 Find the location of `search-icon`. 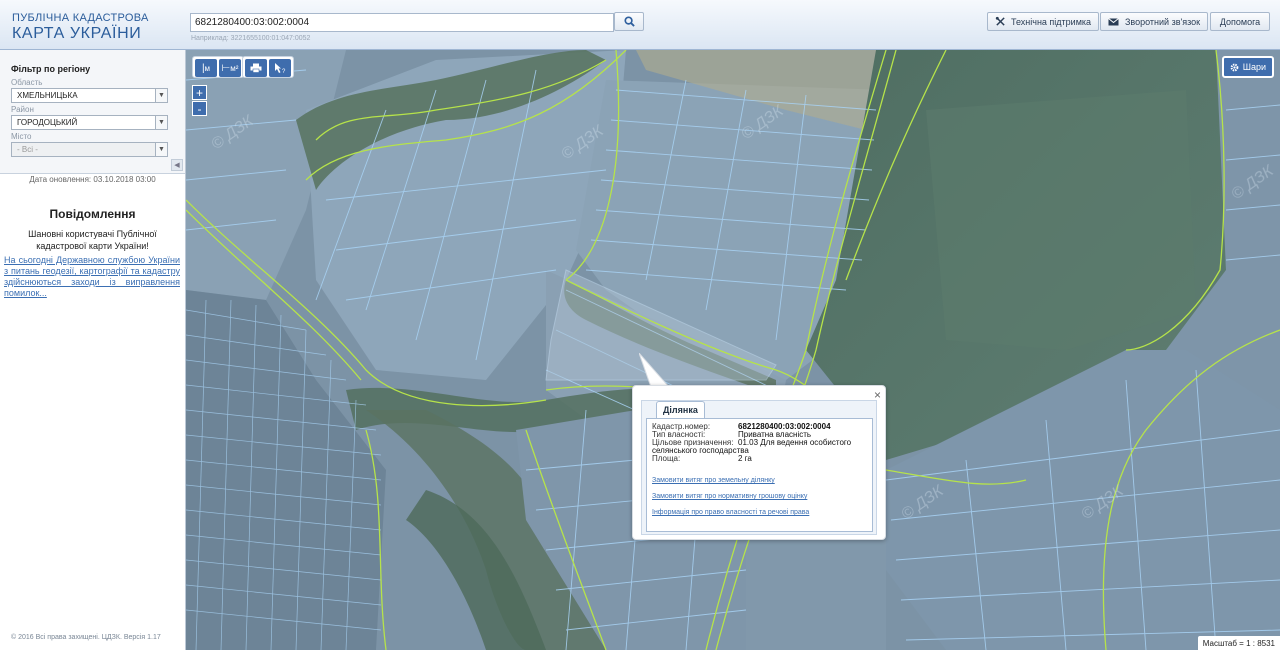

search-icon is located at coordinates (629, 21).